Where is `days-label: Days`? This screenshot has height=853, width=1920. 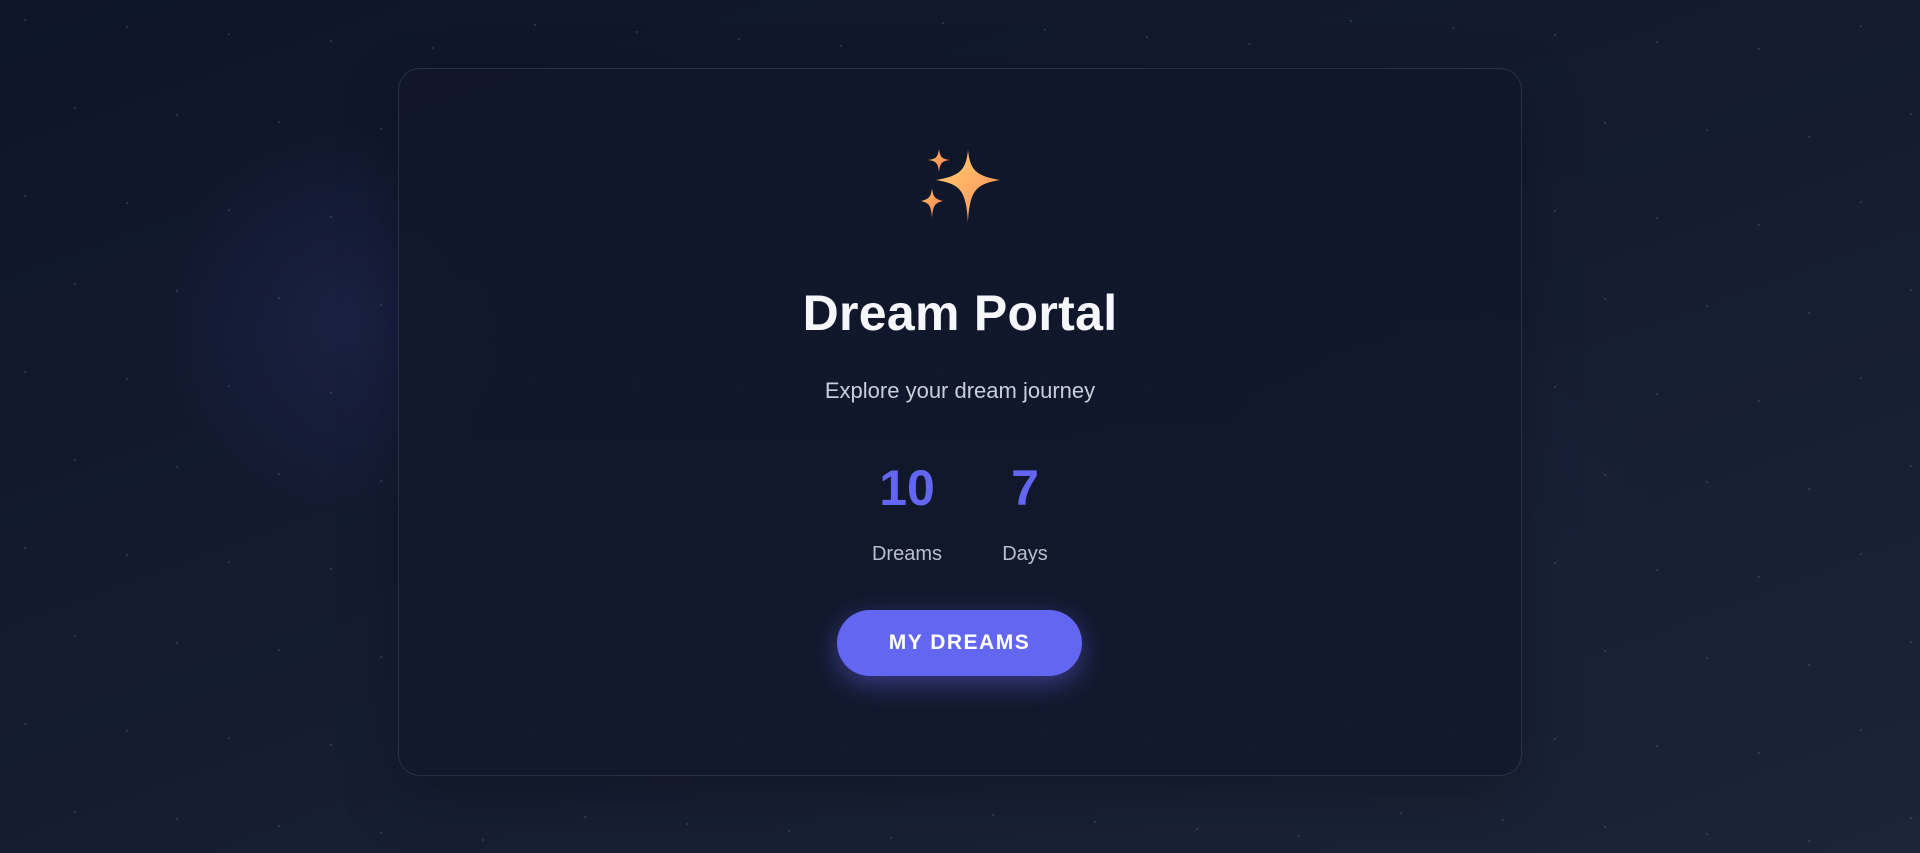
days-label: Days is located at coordinates (1025, 554).